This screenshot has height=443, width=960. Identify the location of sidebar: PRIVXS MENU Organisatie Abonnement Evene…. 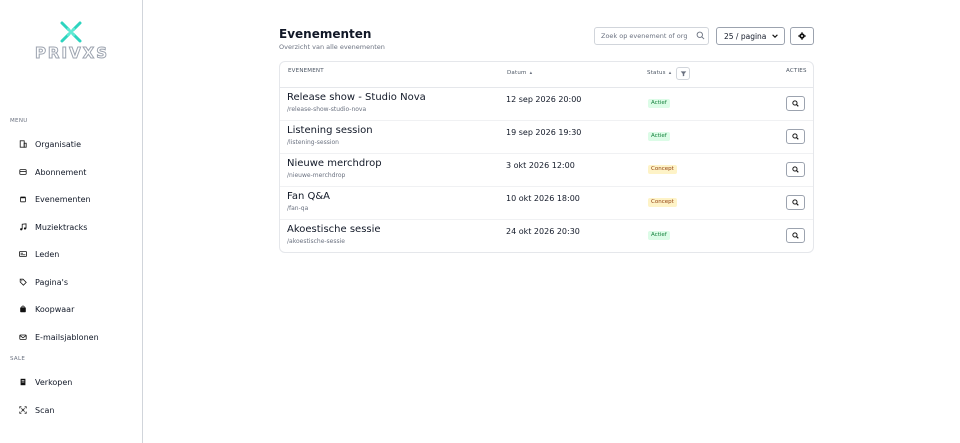
(71, 221).